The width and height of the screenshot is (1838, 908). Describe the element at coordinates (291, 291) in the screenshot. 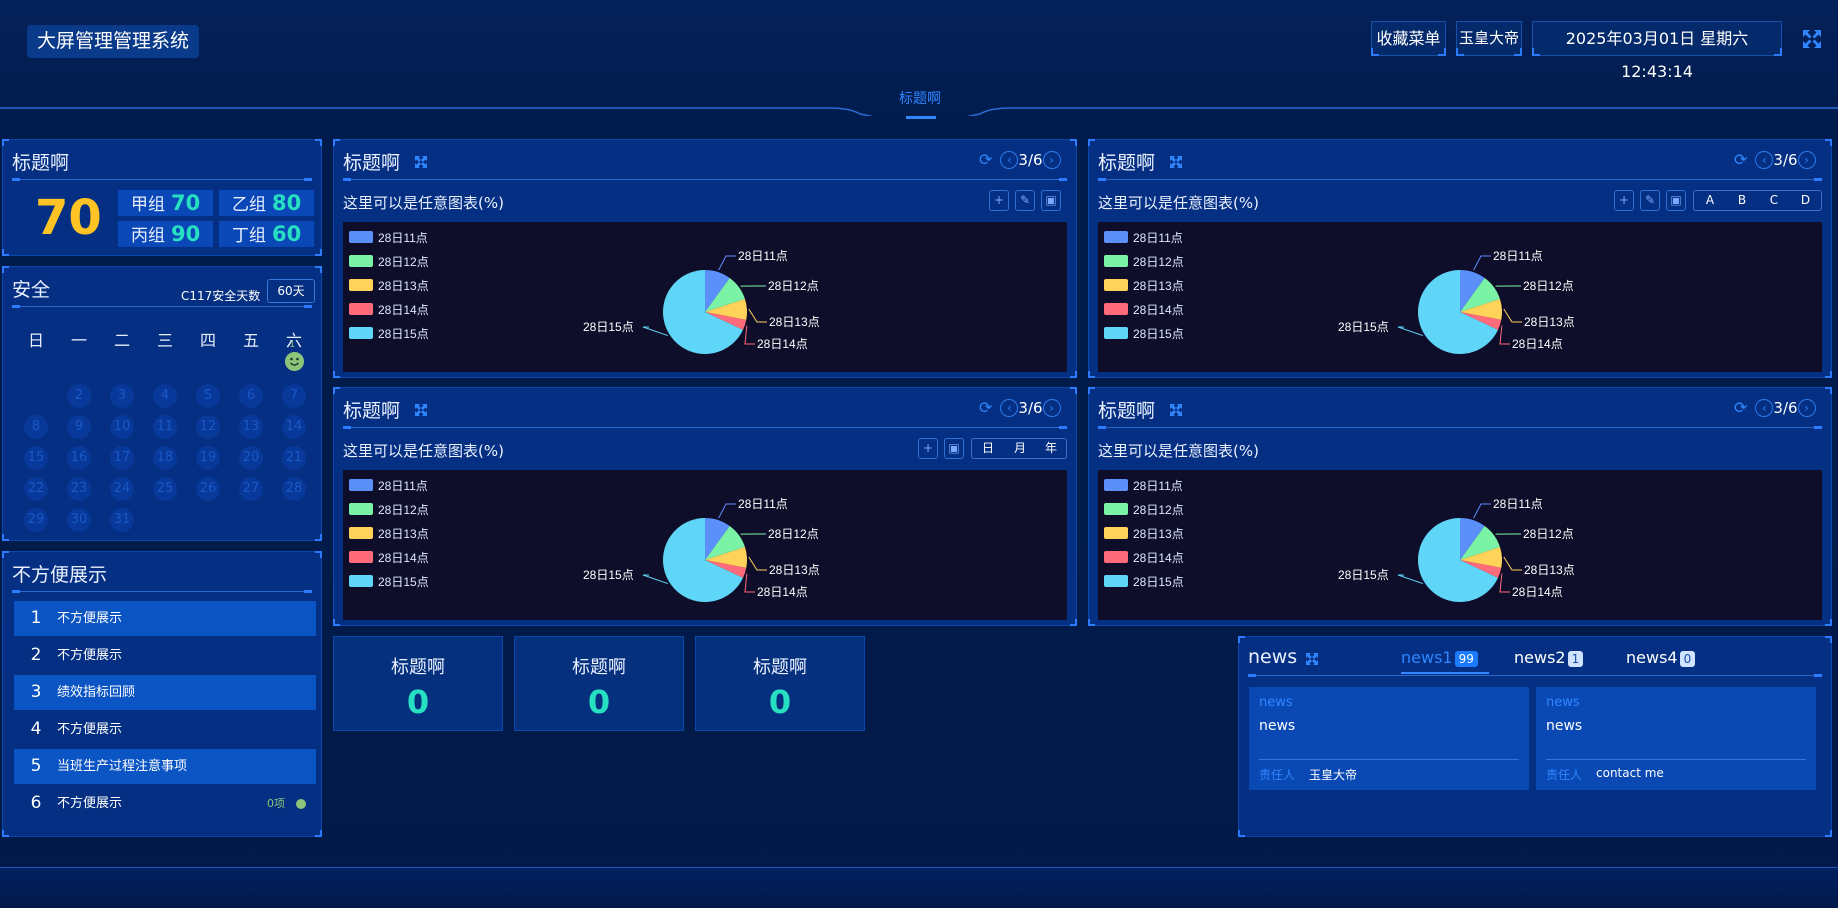

I see `safety-days-badge: 60天` at that location.